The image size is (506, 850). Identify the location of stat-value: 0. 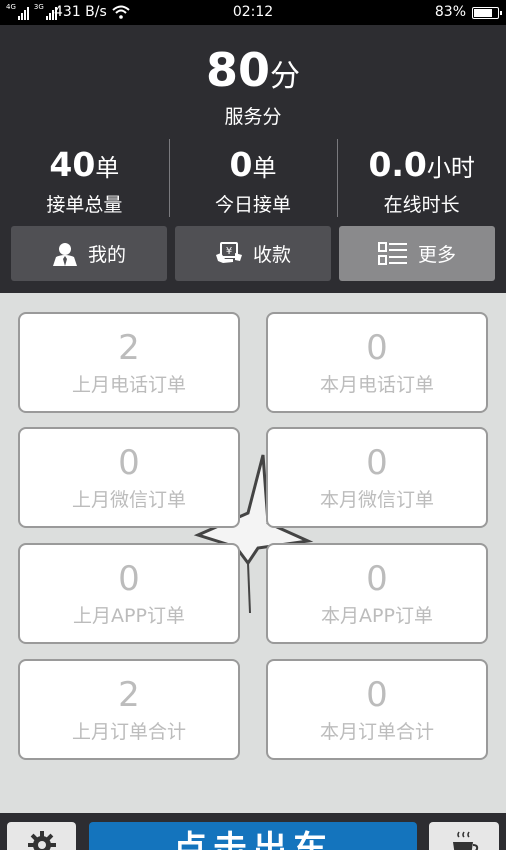
(241, 164).